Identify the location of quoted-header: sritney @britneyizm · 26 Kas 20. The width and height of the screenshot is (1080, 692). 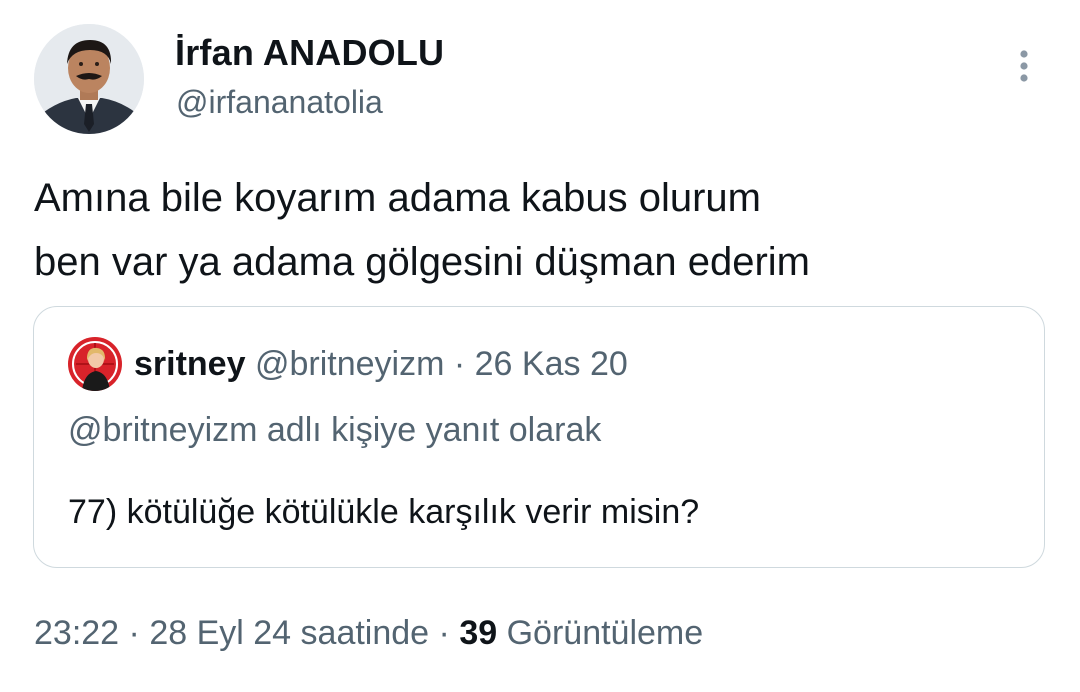
(381, 364).